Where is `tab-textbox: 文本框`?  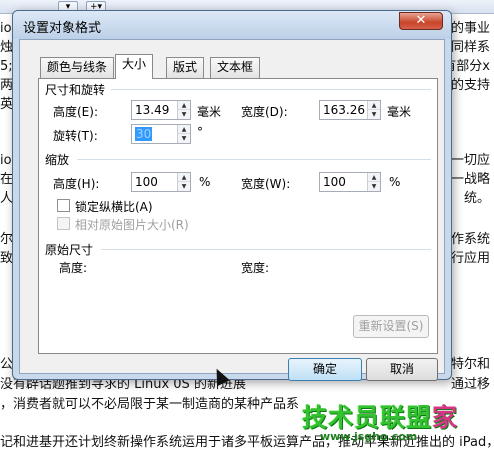 tab-textbox: 文本框 is located at coordinates (235, 67).